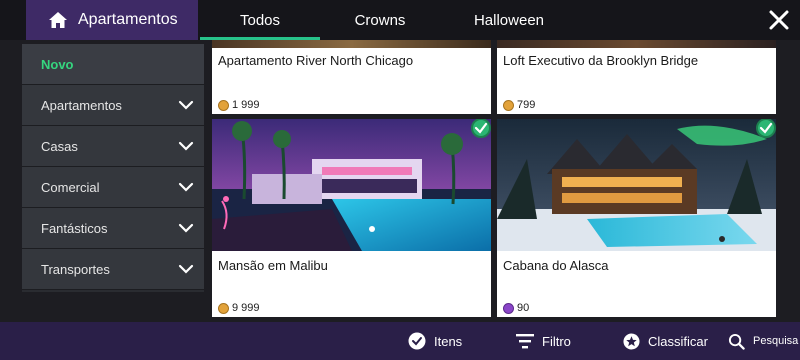 The height and width of the screenshot is (360, 800). What do you see at coordinates (519, 105) in the screenshot?
I see `item-price: 799` at bounding box center [519, 105].